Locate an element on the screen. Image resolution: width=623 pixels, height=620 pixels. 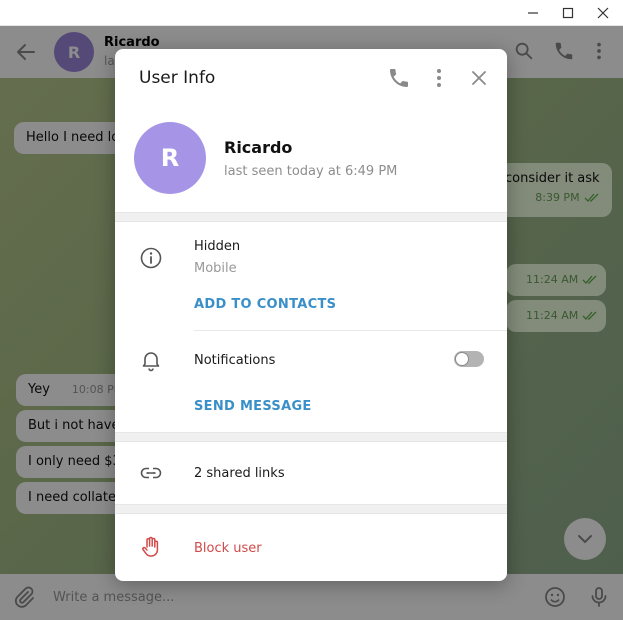
maximize-icon is located at coordinates (568, 13).